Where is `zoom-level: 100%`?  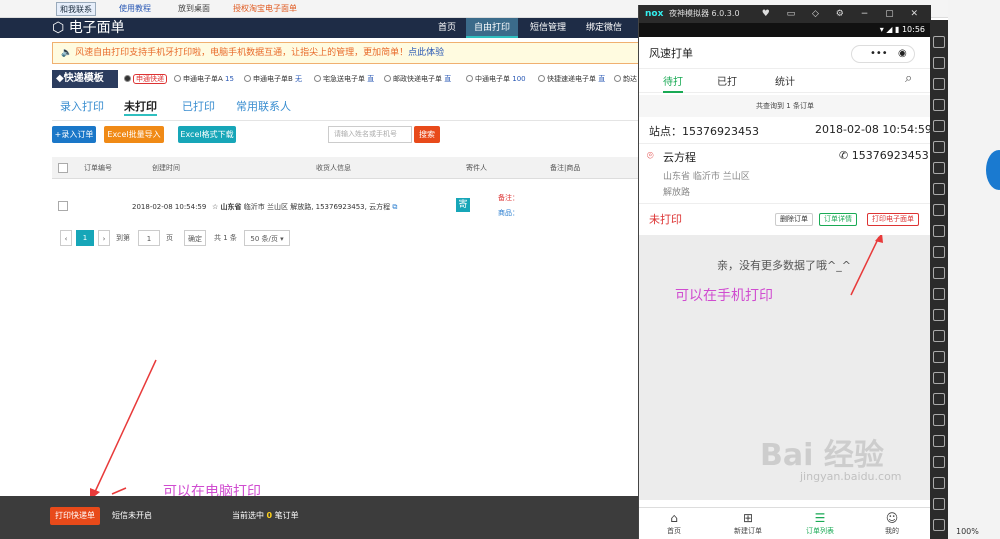
zoom-level: 100% is located at coordinates (967, 531).